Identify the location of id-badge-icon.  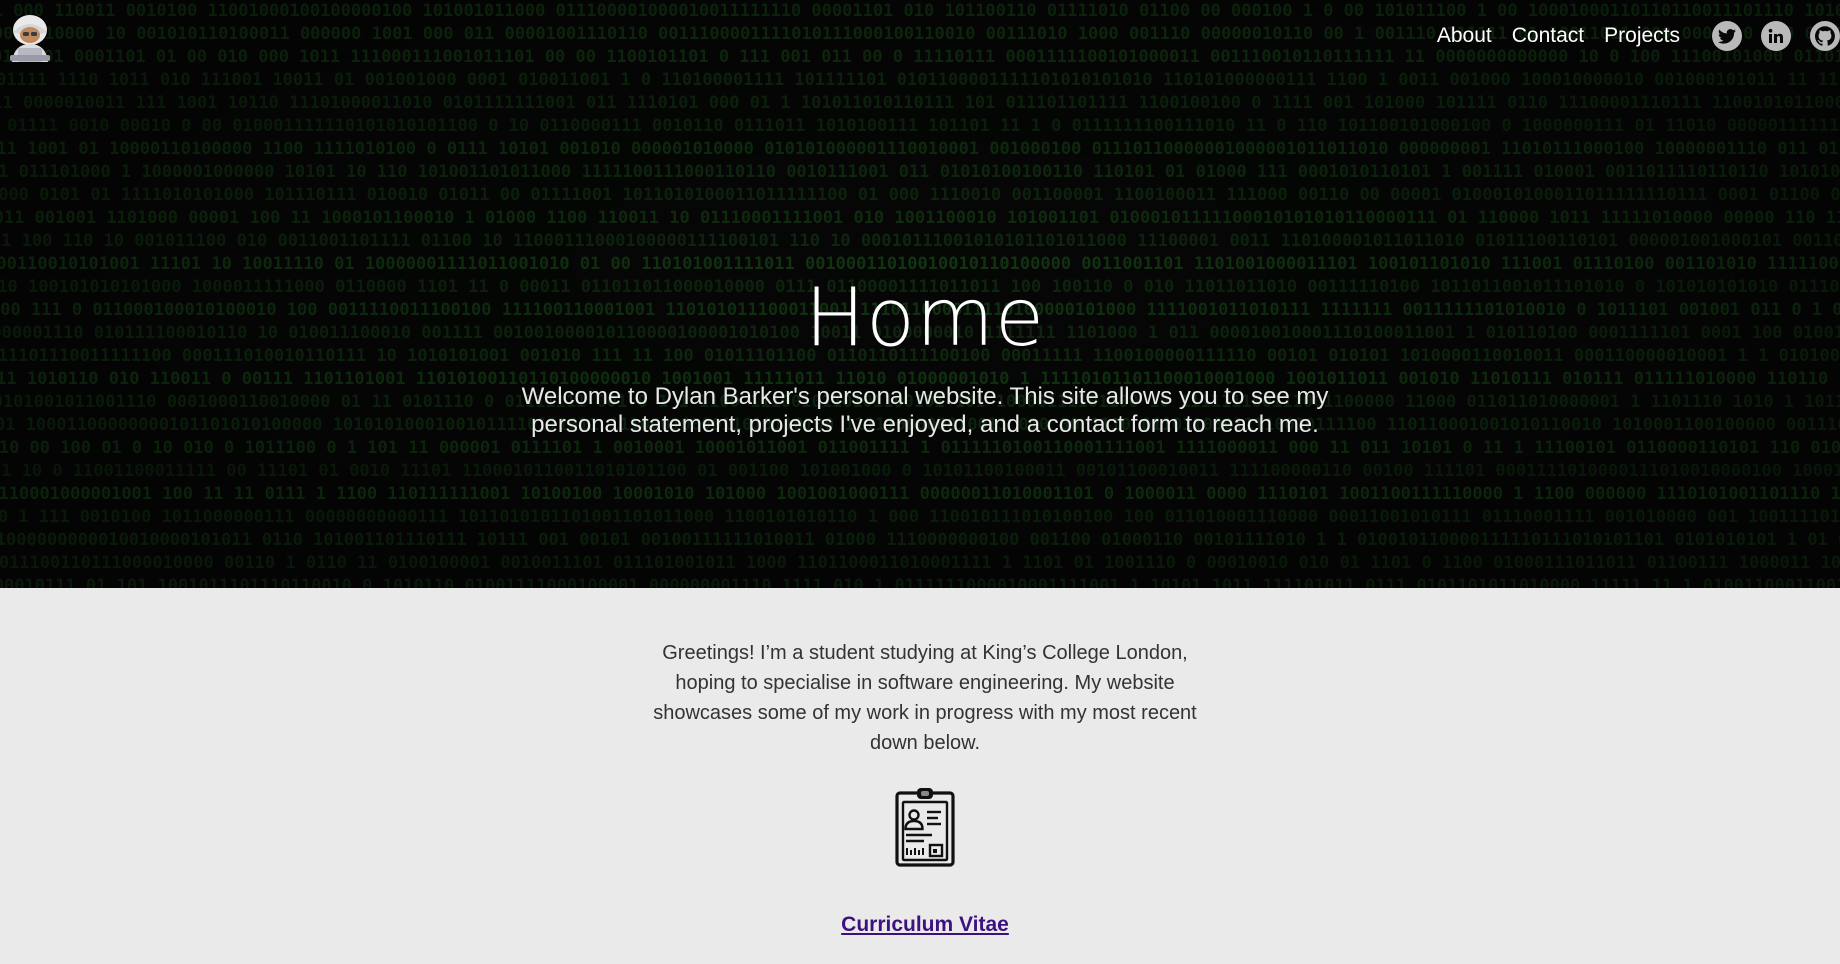
(925, 827).